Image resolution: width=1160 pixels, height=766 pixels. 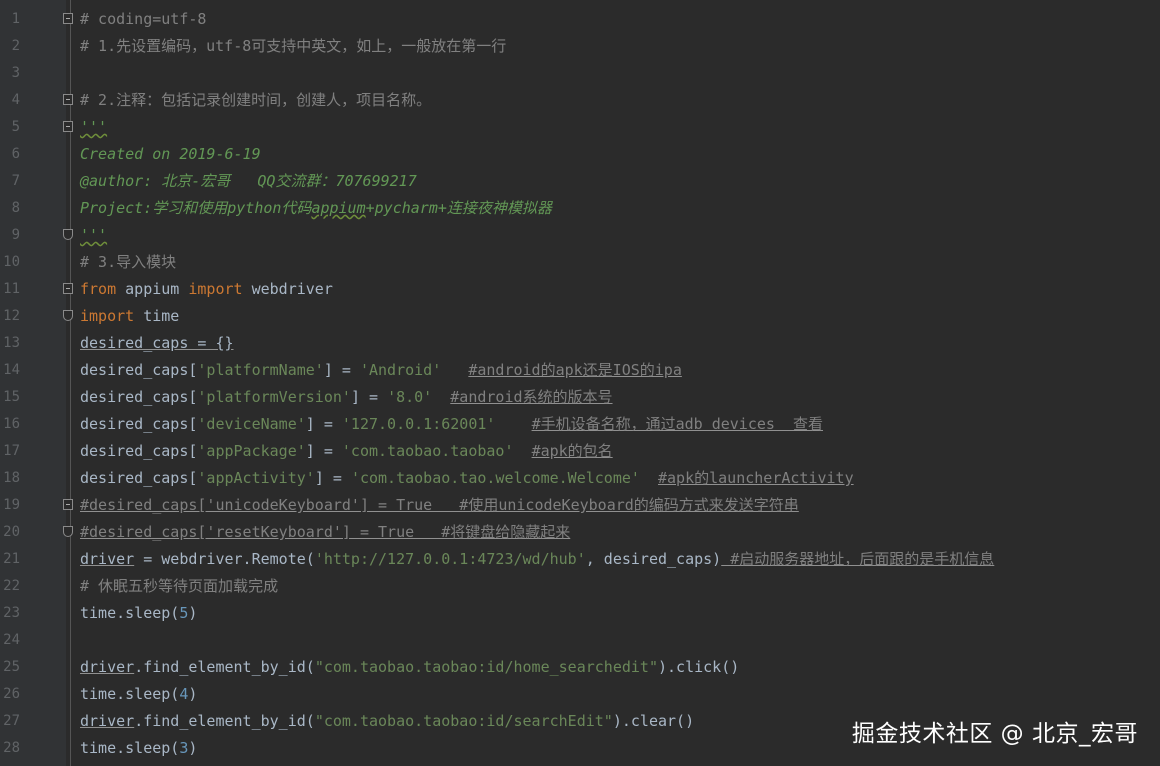 What do you see at coordinates (338, 208) in the screenshot?
I see `code-token: appium` at bounding box center [338, 208].